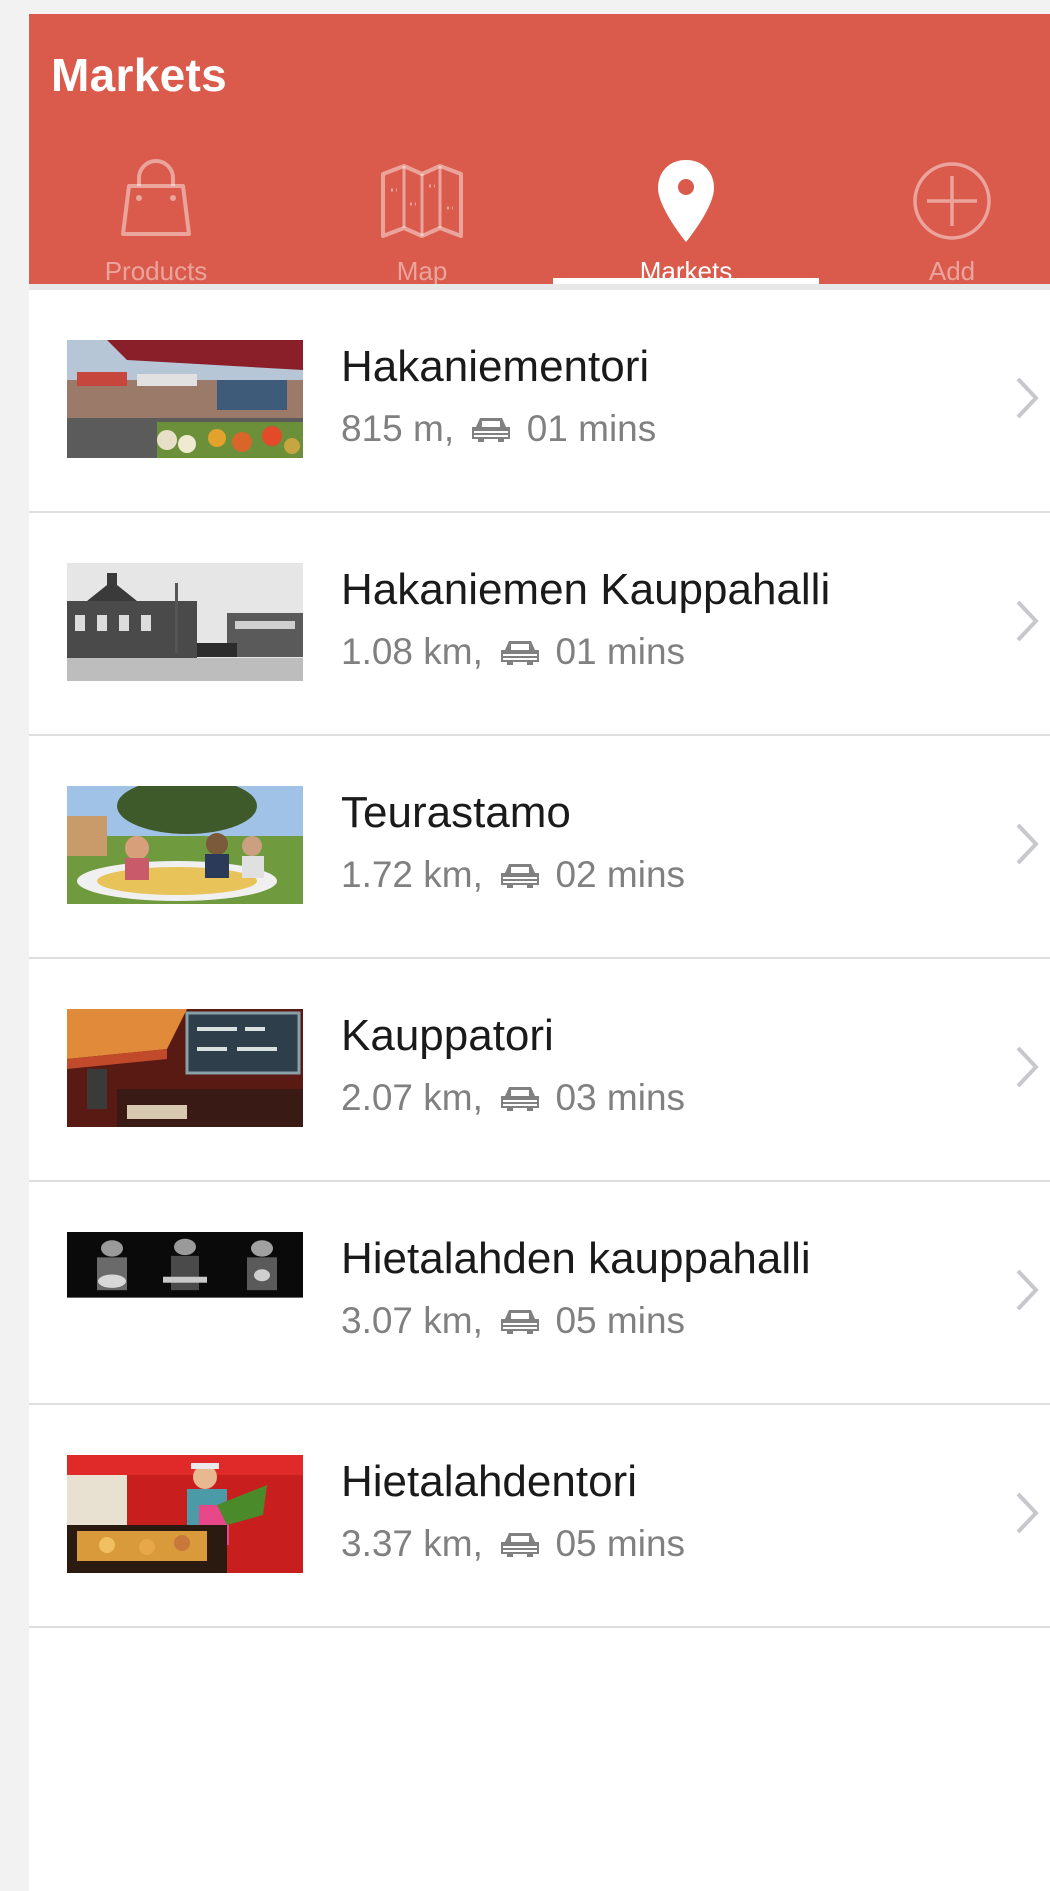 Image resolution: width=1050 pixels, height=1891 pixels. I want to click on tab-add: Add, so click(934, 215).